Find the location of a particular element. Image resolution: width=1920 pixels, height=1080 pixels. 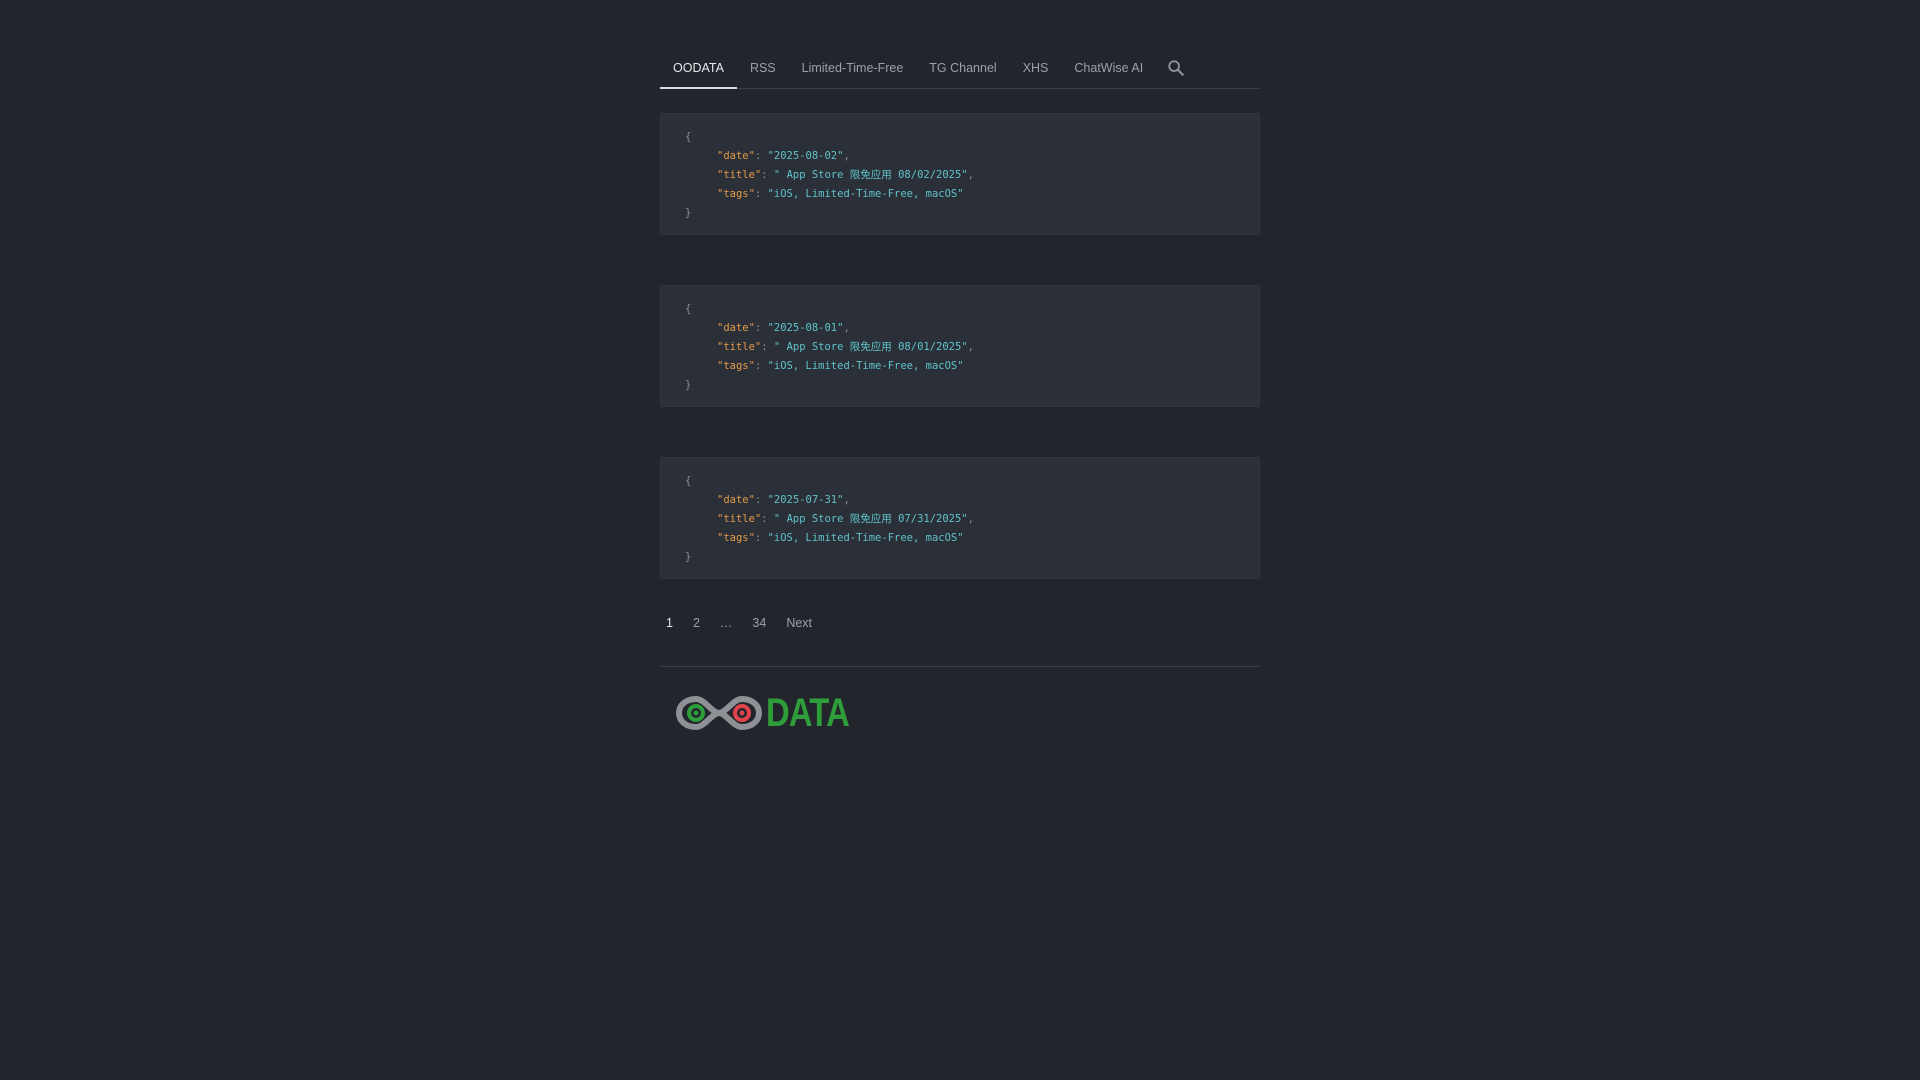

page-34-link: 34 is located at coordinates (759, 623).